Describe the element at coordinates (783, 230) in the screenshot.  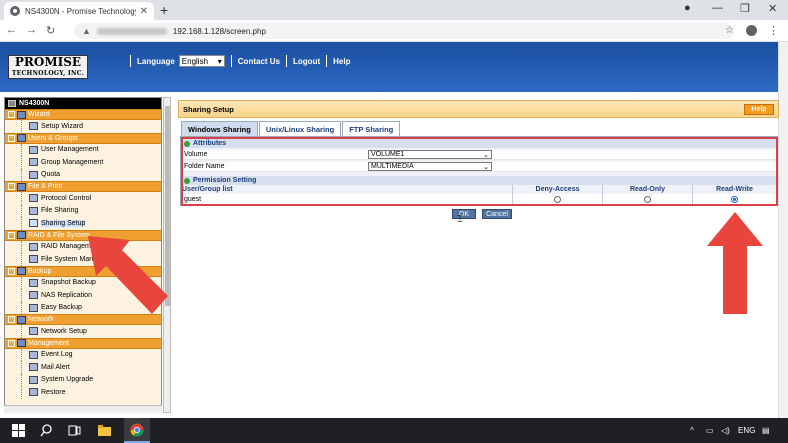
I see `page-scrollbar` at that location.